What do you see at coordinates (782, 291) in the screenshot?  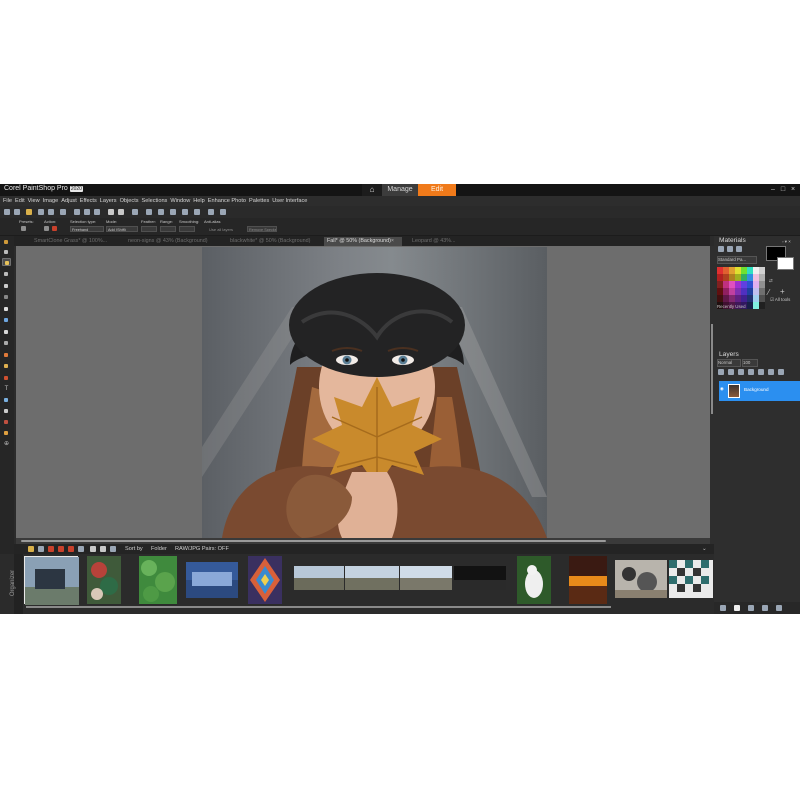 I see `add-swatch-icon: +` at bounding box center [782, 291].